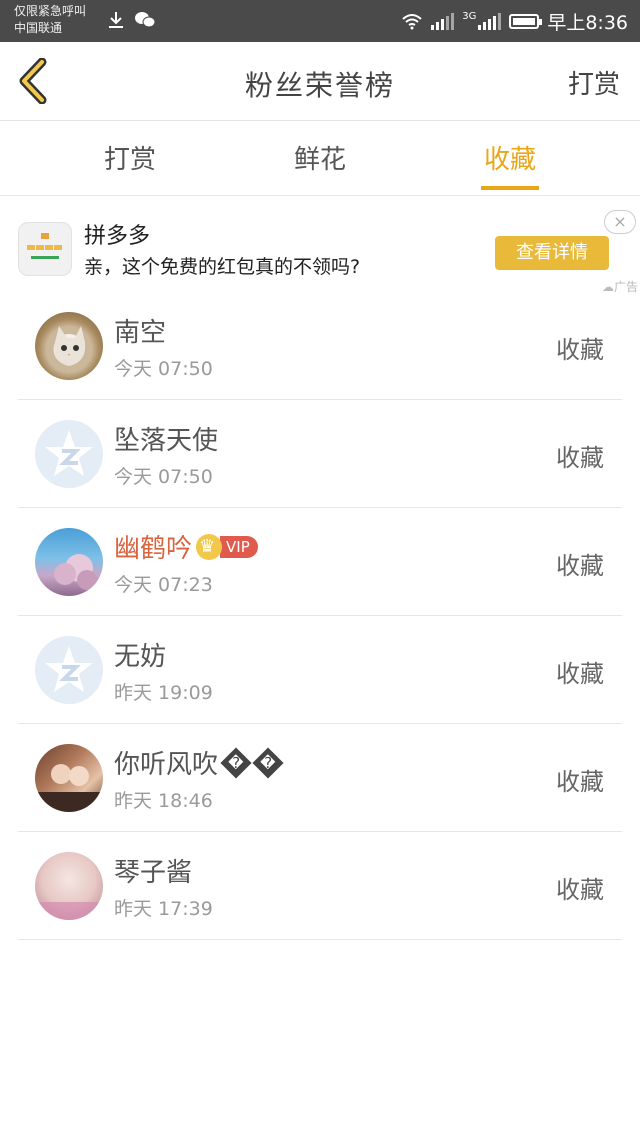 This screenshot has width=640, height=1138. I want to click on signal-2-icon, so click(490, 21).